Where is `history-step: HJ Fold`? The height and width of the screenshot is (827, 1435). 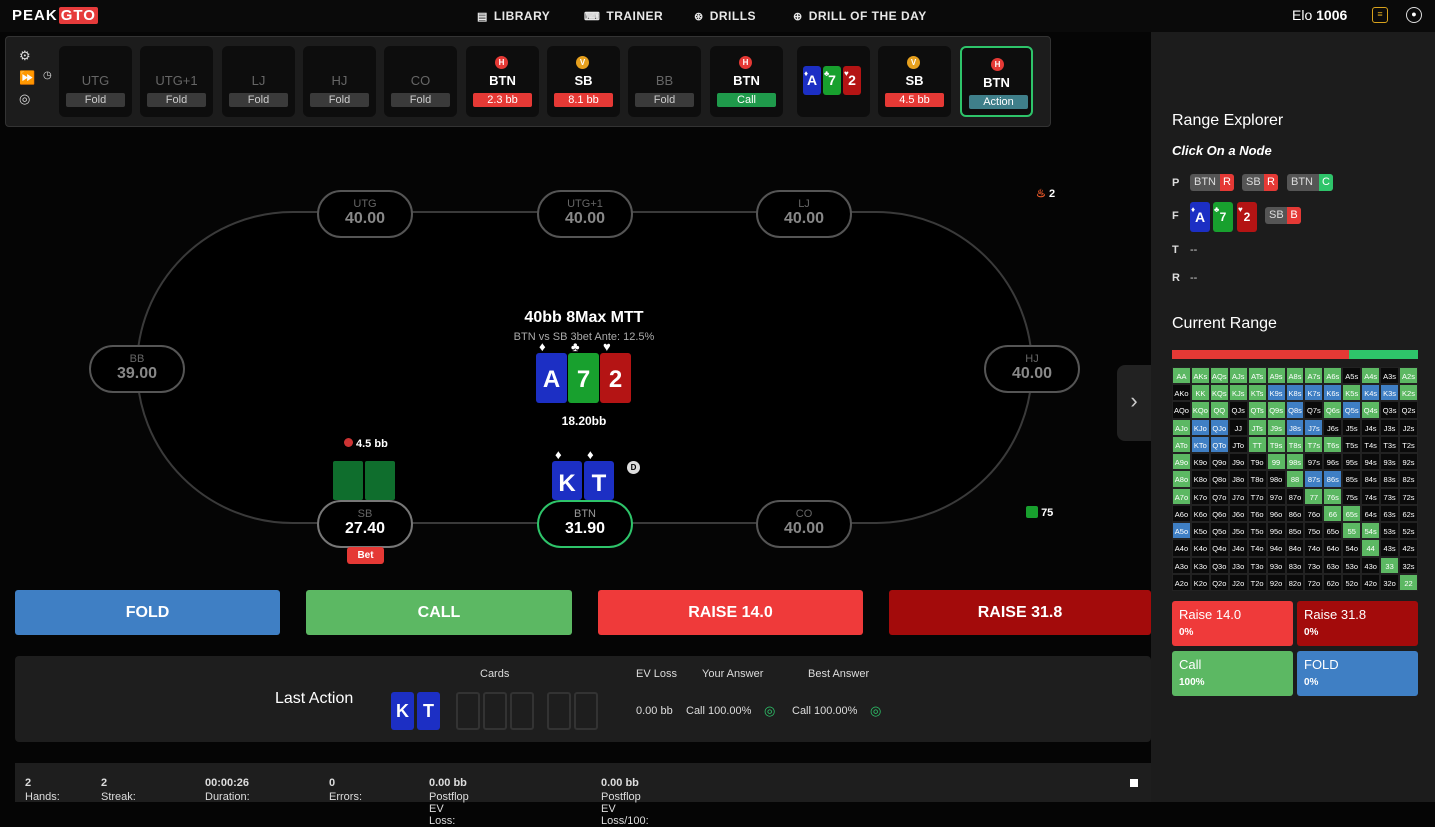 history-step: HJ Fold is located at coordinates (339, 81).